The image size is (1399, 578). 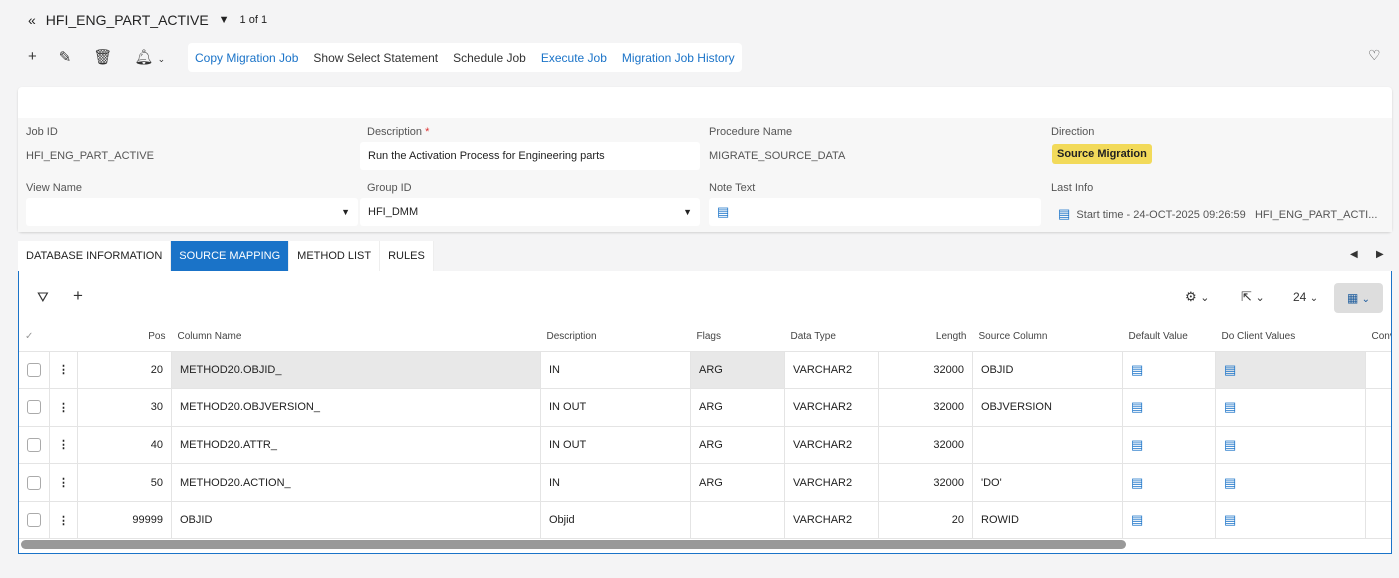 What do you see at coordinates (574, 58) in the screenshot?
I see `command-execute-job: Execute Job` at bounding box center [574, 58].